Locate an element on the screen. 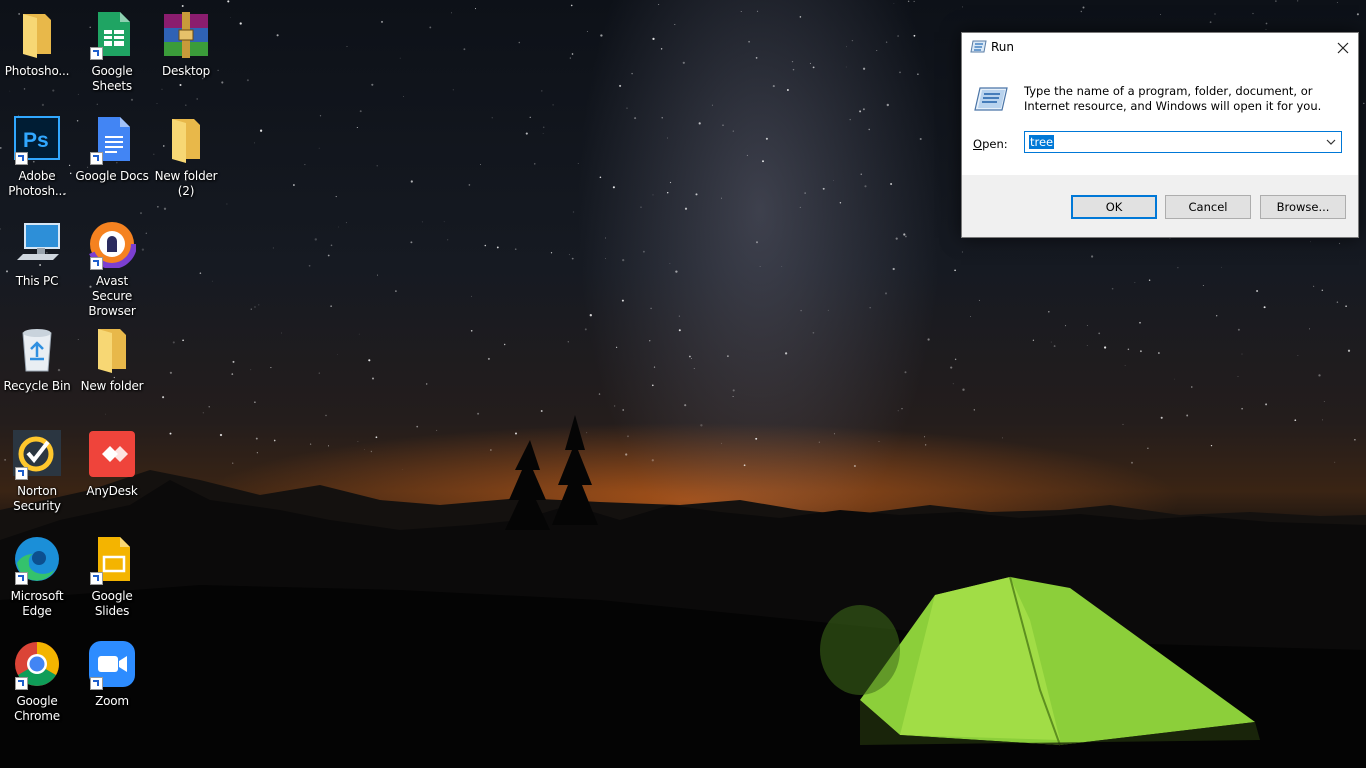  ok-button: OK is located at coordinates (1114, 207).